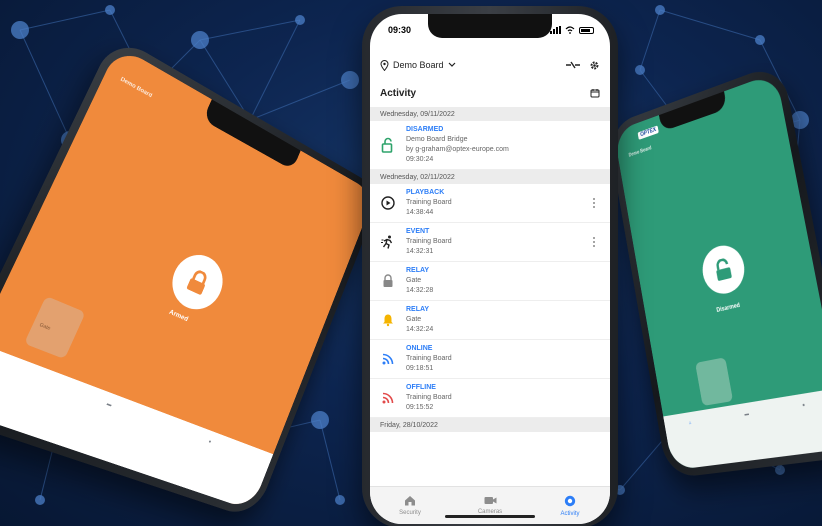  Describe the element at coordinates (425, 192) in the screenshot. I see `entry-type: PLAYBACK` at that location.